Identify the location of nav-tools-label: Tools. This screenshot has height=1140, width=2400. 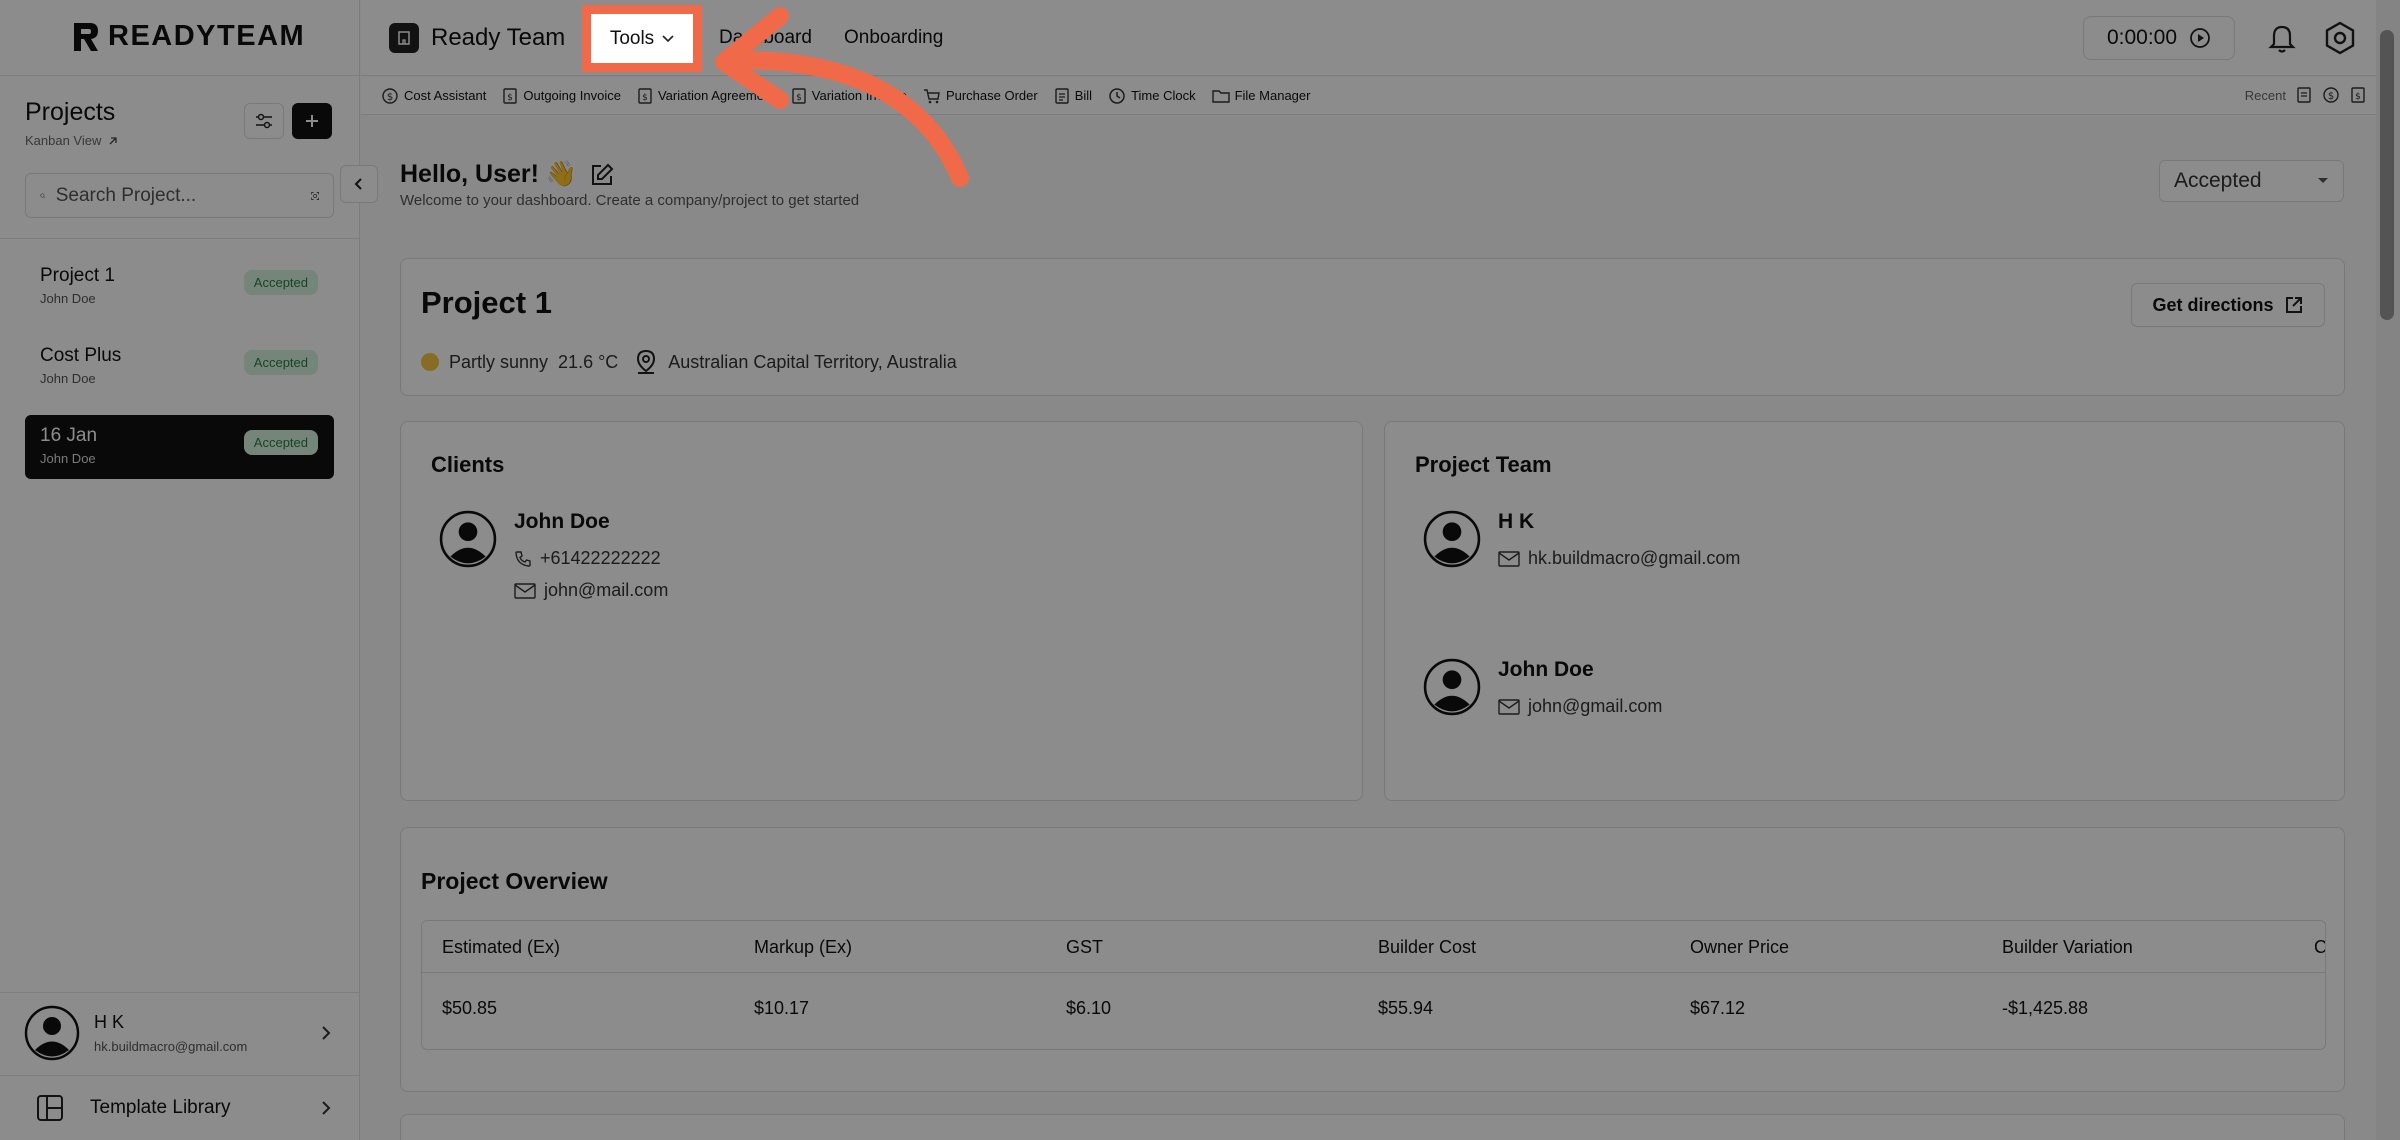
(632, 38).